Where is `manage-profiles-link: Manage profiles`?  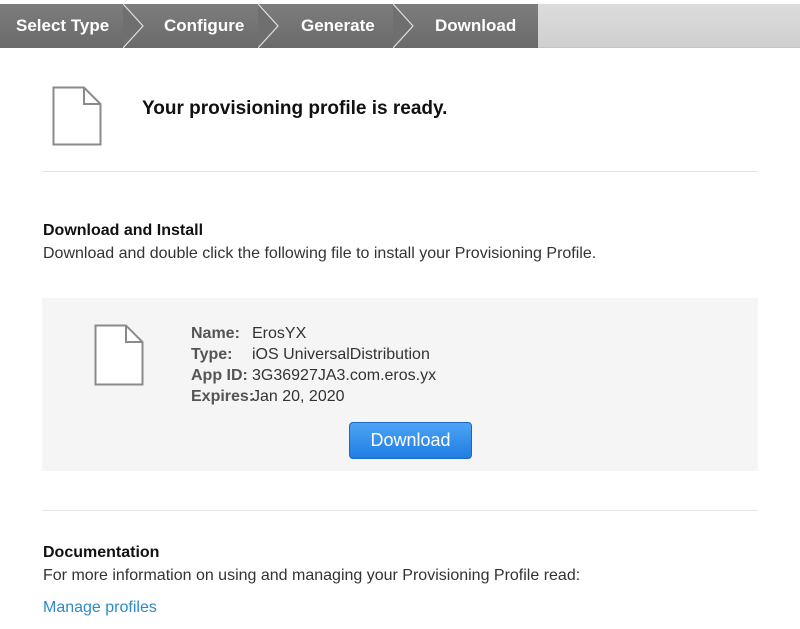
manage-profiles-link: Manage profiles is located at coordinates (100, 608).